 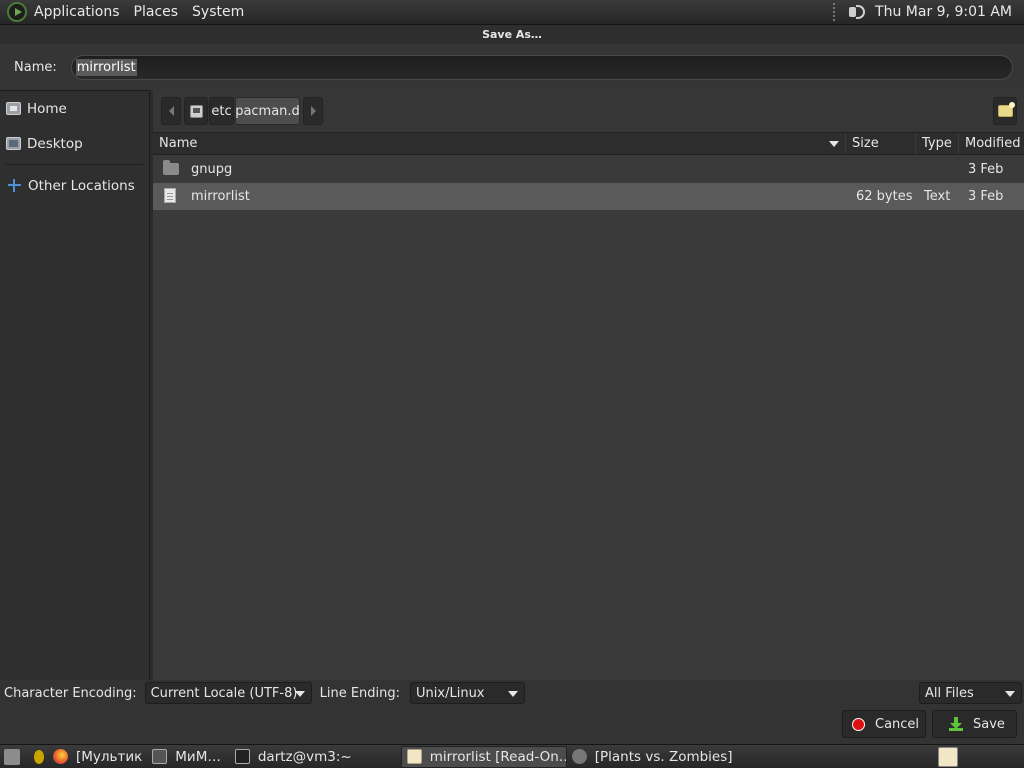 What do you see at coordinates (267, 111) in the screenshot?
I see `path-segment-pacman-d: pacman.d` at bounding box center [267, 111].